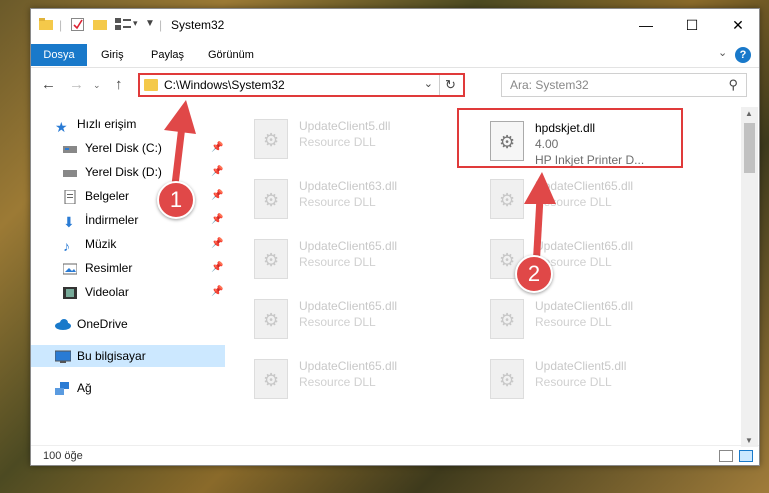 The height and width of the screenshot is (493, 769). Describe the element at coordinates (722, 52) in the screenshot. I see `expand-ribbon-icon: ⌄` at that location.